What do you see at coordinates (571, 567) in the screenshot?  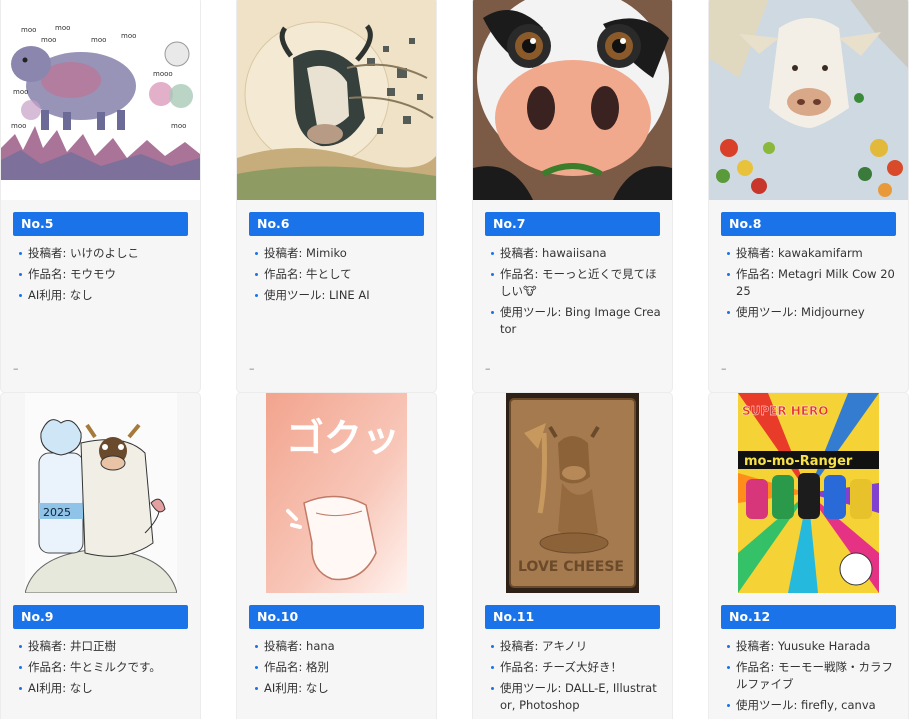 I see `svg-text: LOVE CHEESE` at bounding box center [571, 567].